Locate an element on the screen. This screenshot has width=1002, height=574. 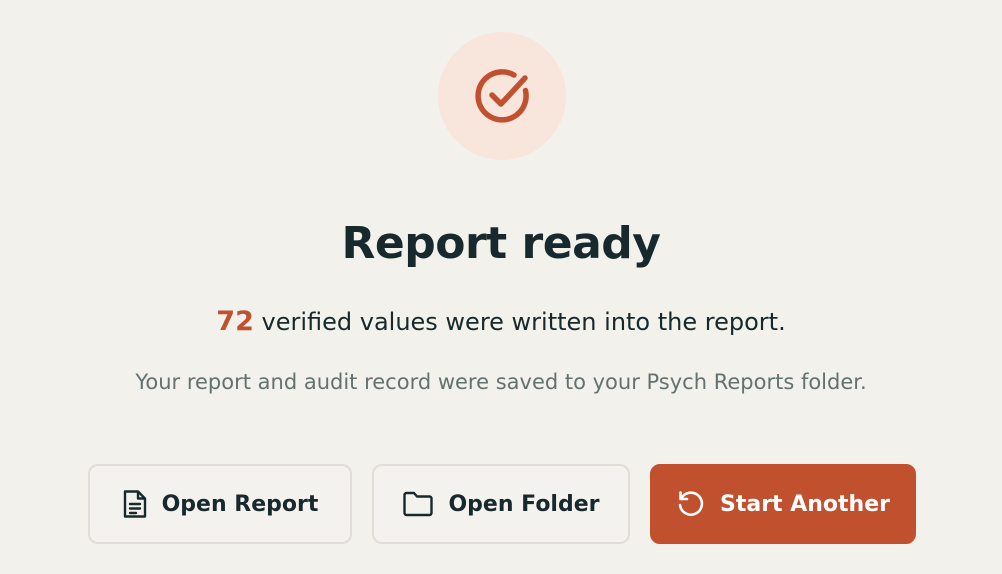
verified-count: 72 is located at coordinates (235, 321).